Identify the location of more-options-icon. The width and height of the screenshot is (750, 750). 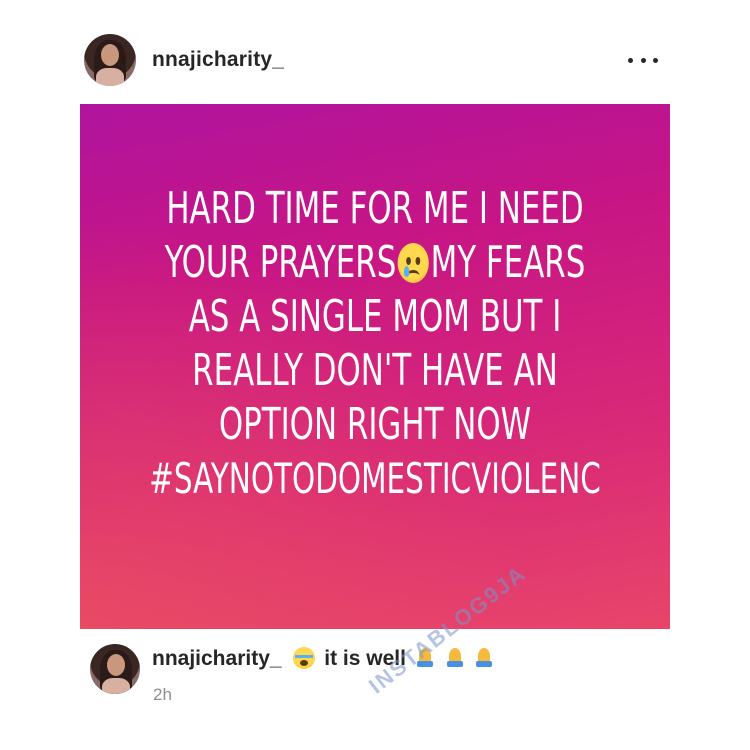
(643, 60).